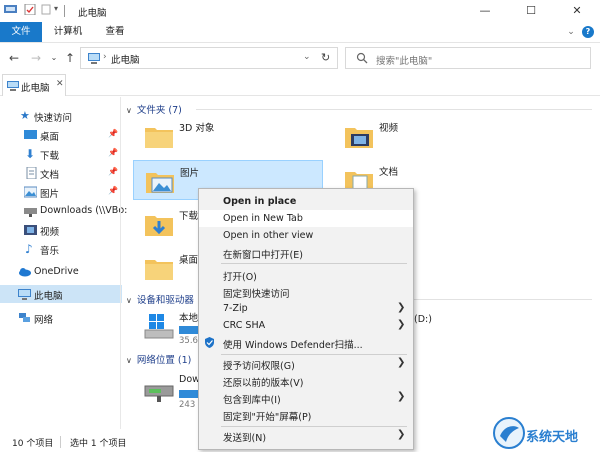 The image size is (600, 452). What do you see at coordinates (306, 325) in the screenshot?
I see `menu-item-crc-sha: CRC SHA ❯` at bounding box center [306, 325].